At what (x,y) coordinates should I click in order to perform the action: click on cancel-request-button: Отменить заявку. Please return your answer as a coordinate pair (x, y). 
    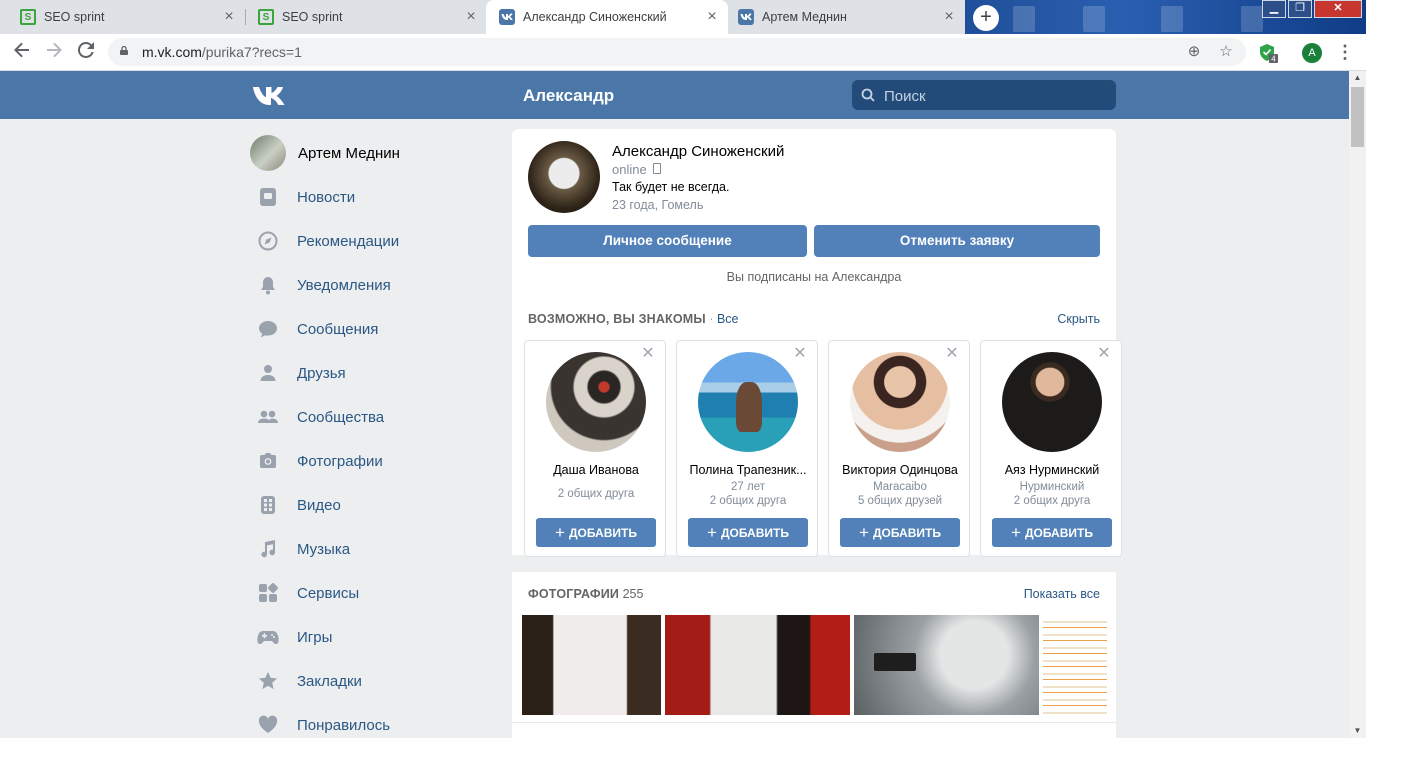
    Looking at the image, I should click on (957, 241).